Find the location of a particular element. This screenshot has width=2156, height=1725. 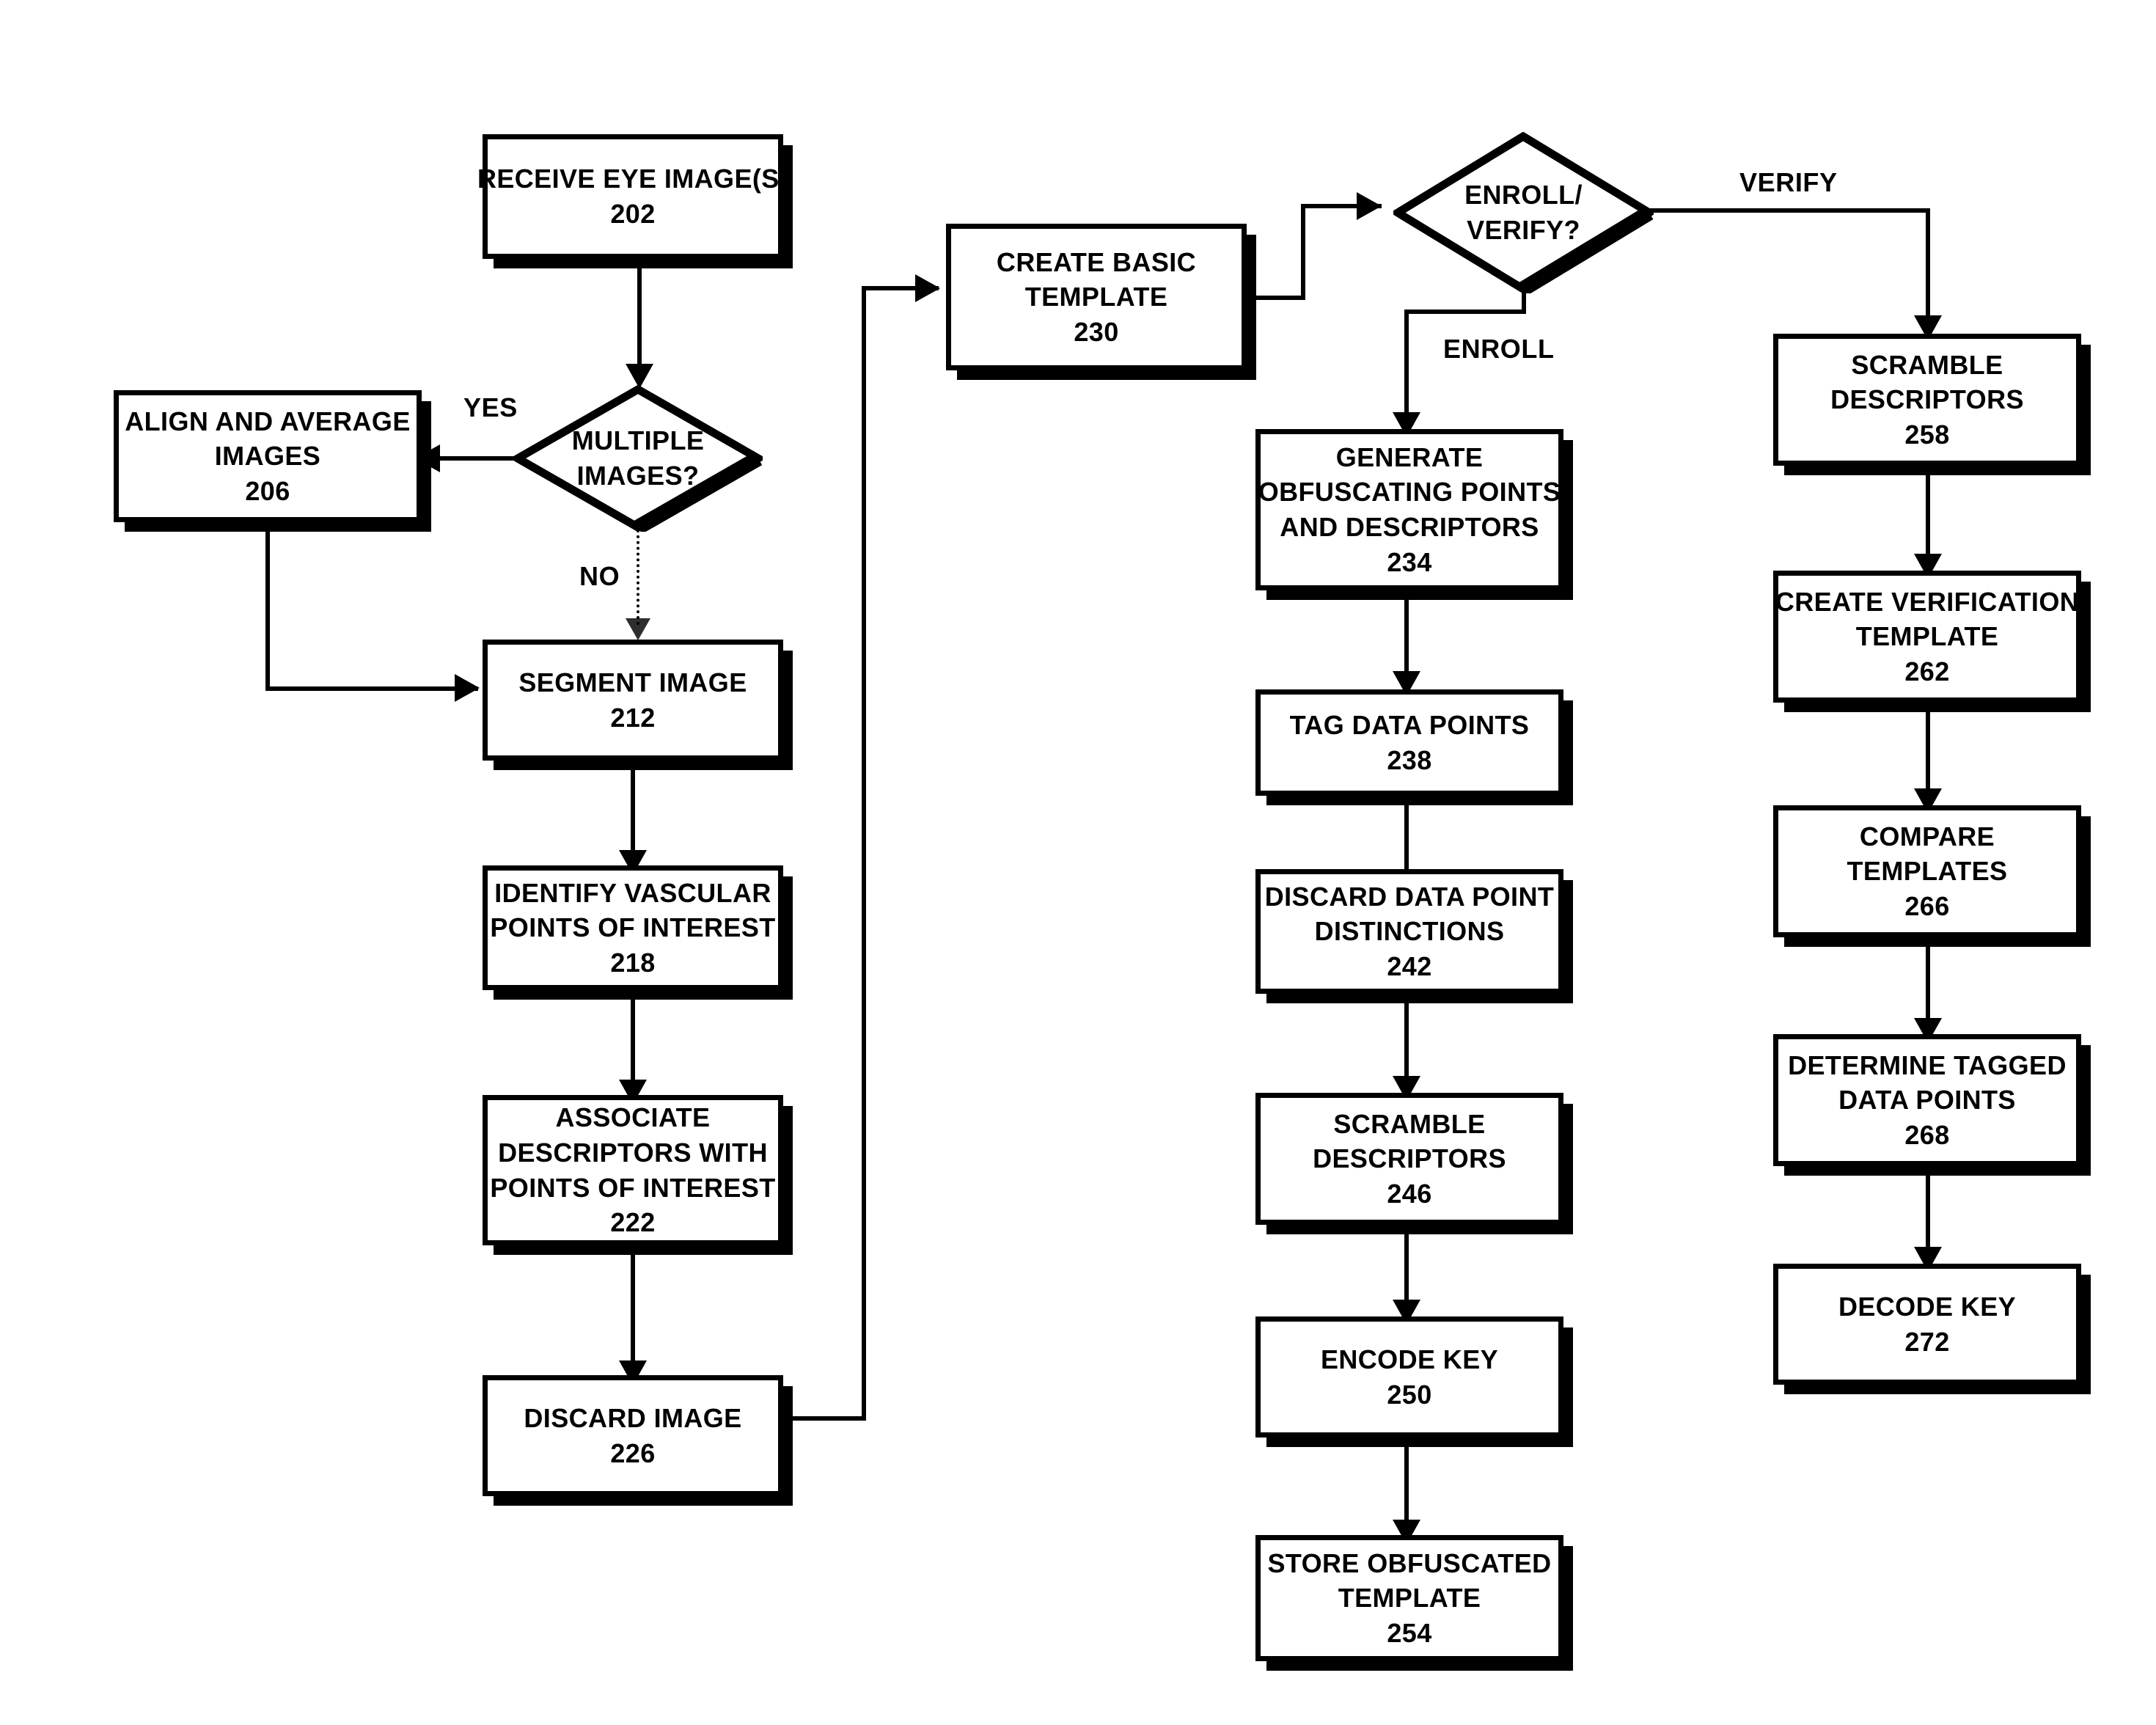

node-label-line: ENCODE KEY is located at coordinates (1409, 1359).